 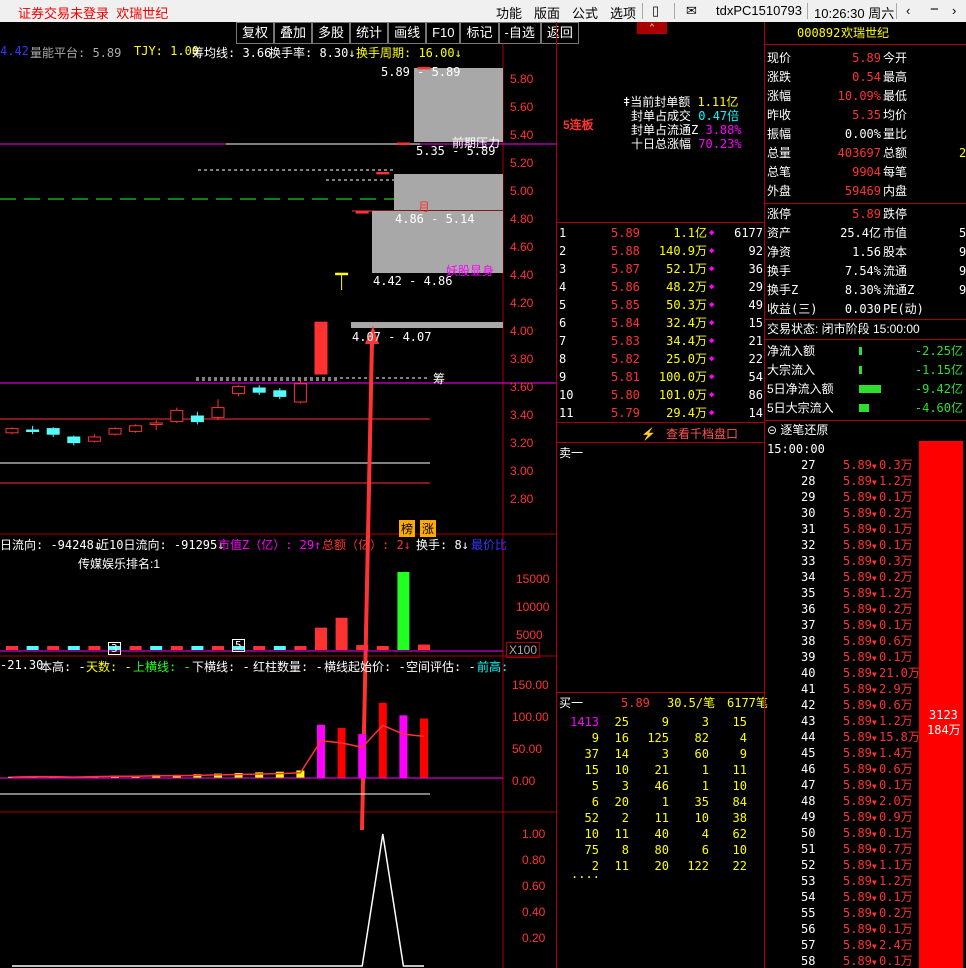 I want to click on tick-price: 5.89▼, so click(x=860, y=961).